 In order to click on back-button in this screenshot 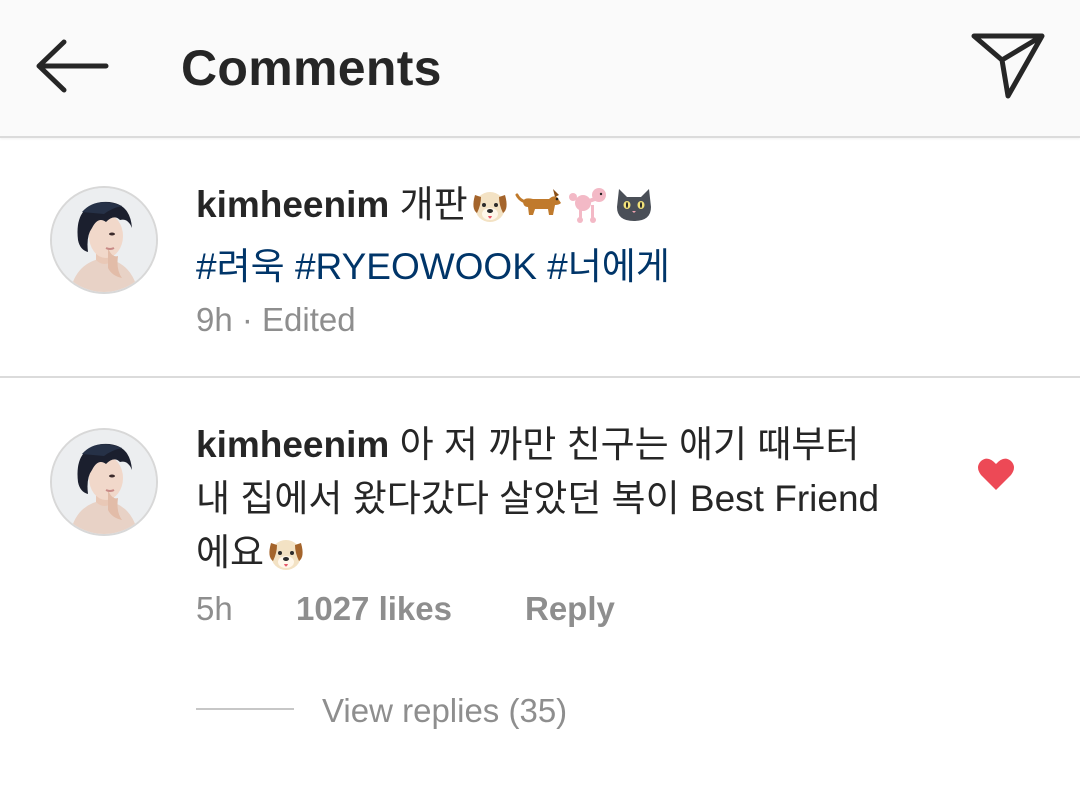, I will do `click(71, 65)`.